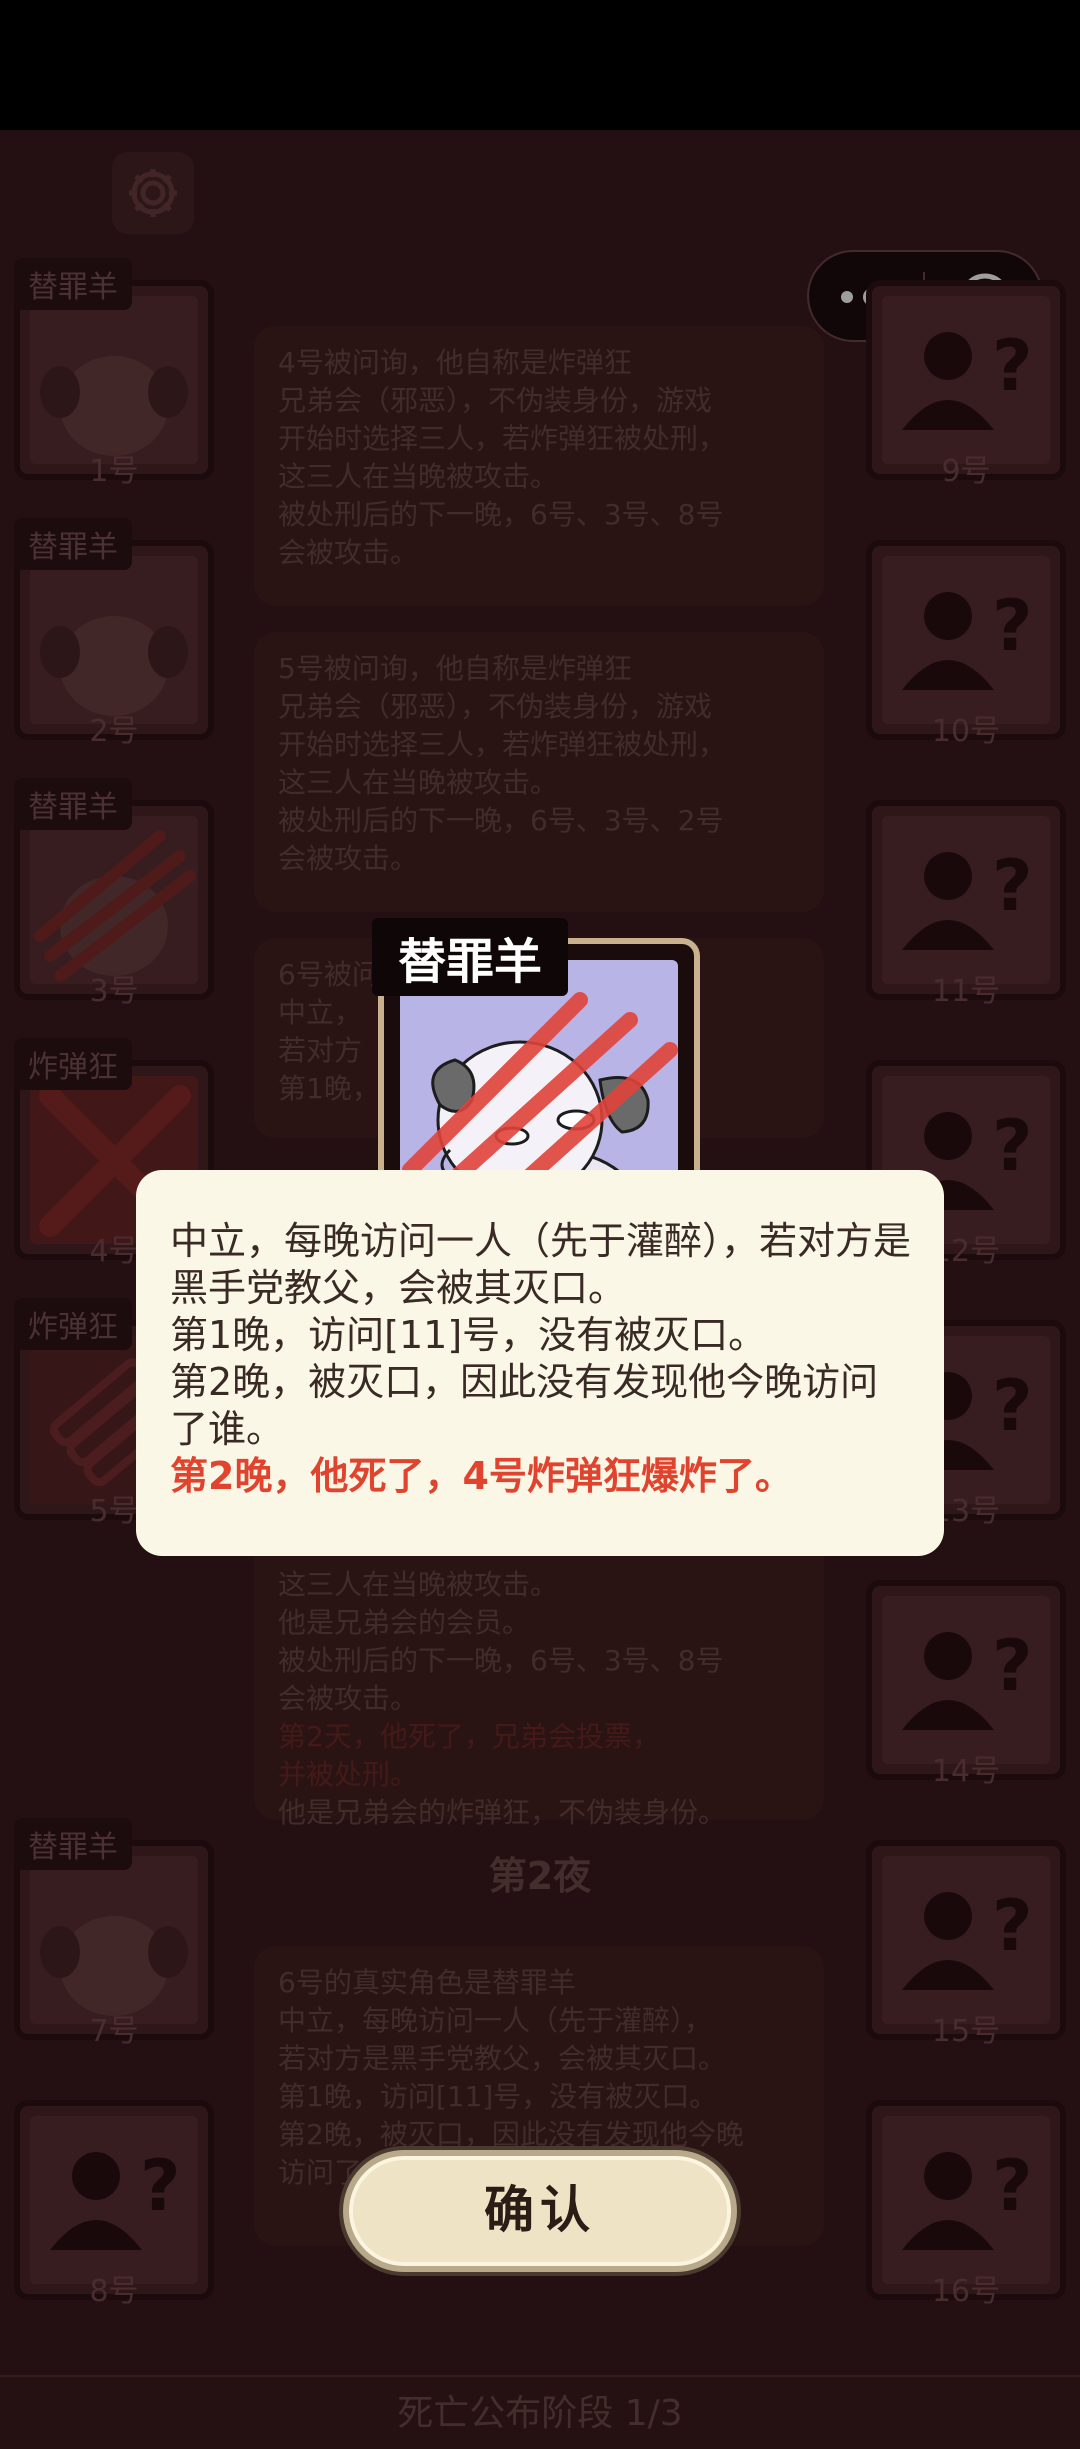 The image size is (1080, 2449). Describe the element at coordinates (524, 1405) in the screenshot. I see `night-2-result: 第2晚，被灭口，因此没有发现他今晚访问了谁。` at that location.